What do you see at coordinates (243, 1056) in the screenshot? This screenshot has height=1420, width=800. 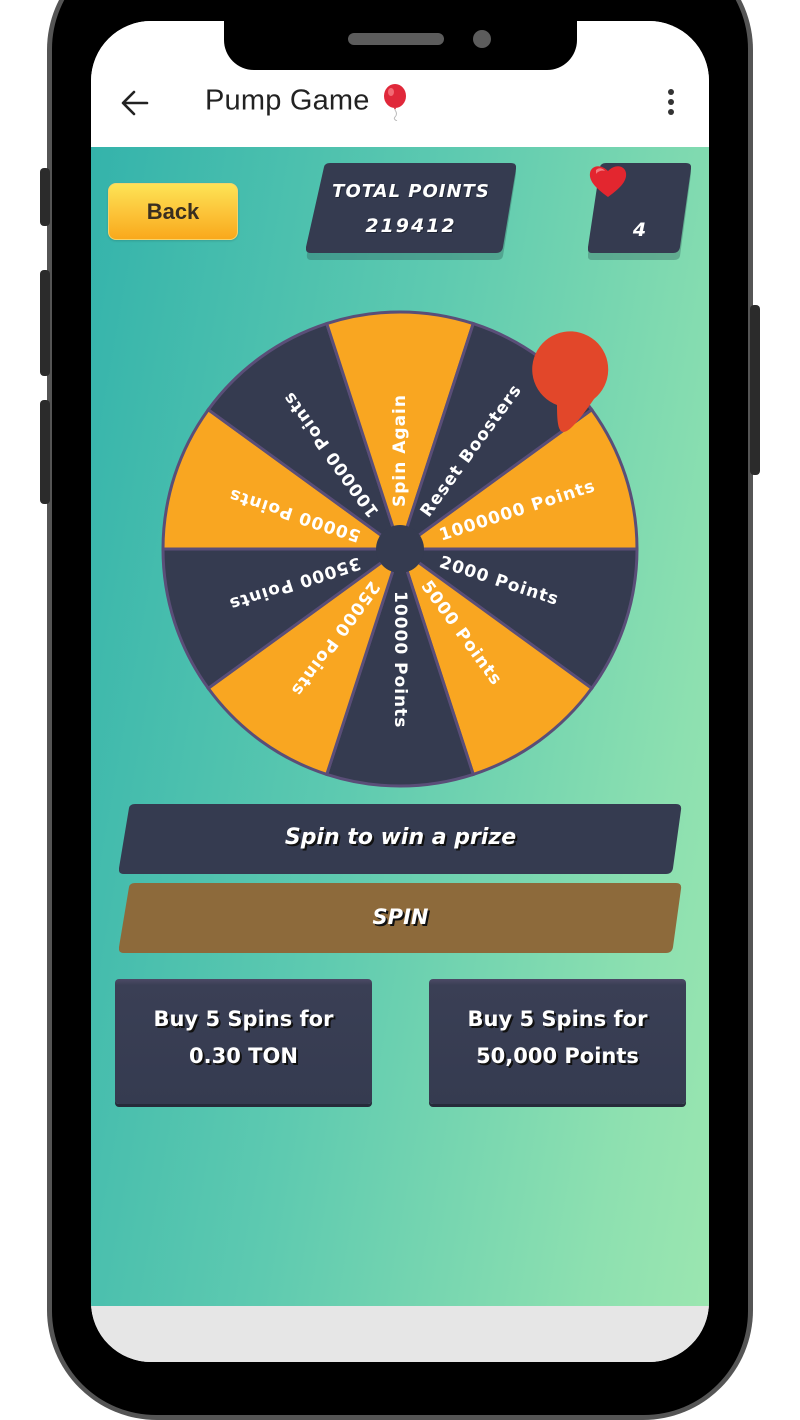 I see `buy-spins-ton-line2: 0.30 TON` at bounding box center [243, 1056].